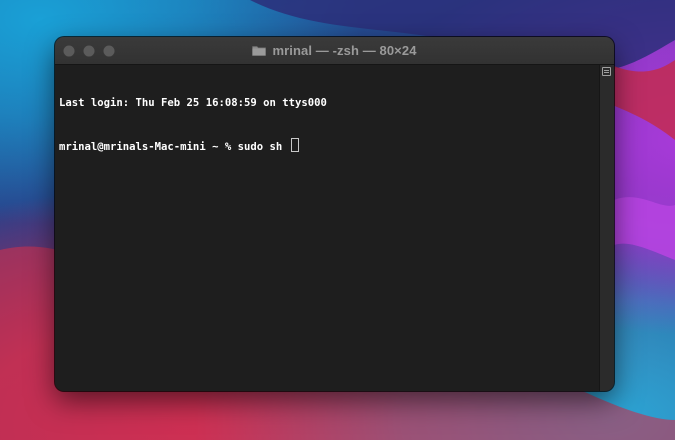  Describe the element at coordinates (327, 145) in the screenshot. I see `terminal-line-prompt: mrinal@mrinals-Mac-mini ~ % sudo sh` at that location.